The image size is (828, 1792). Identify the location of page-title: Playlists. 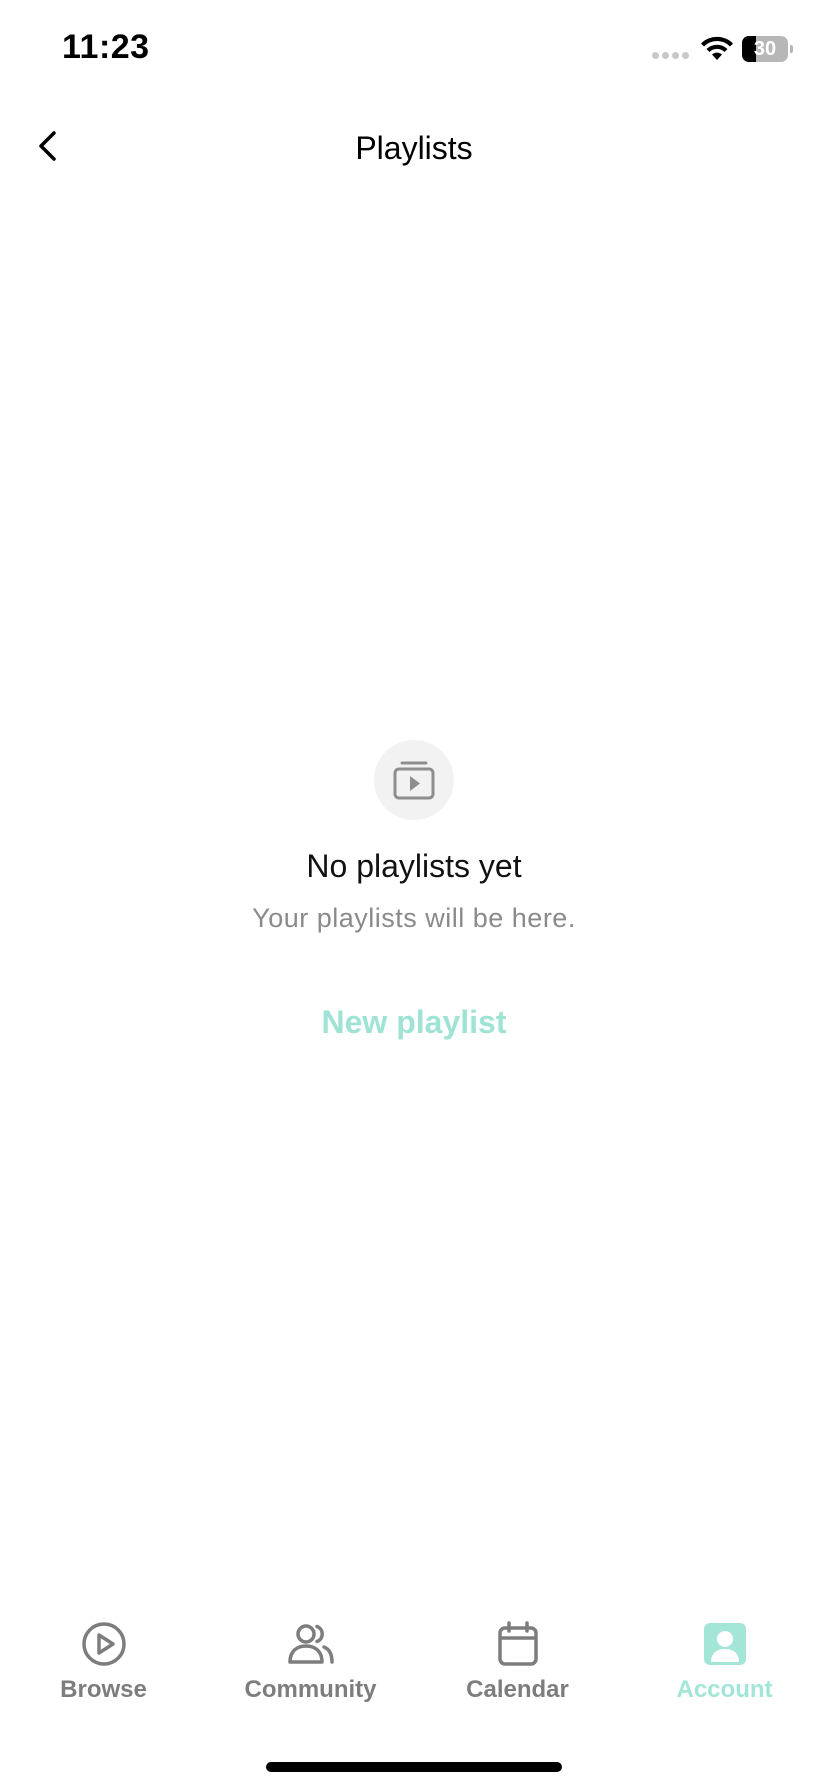
(414, 148).